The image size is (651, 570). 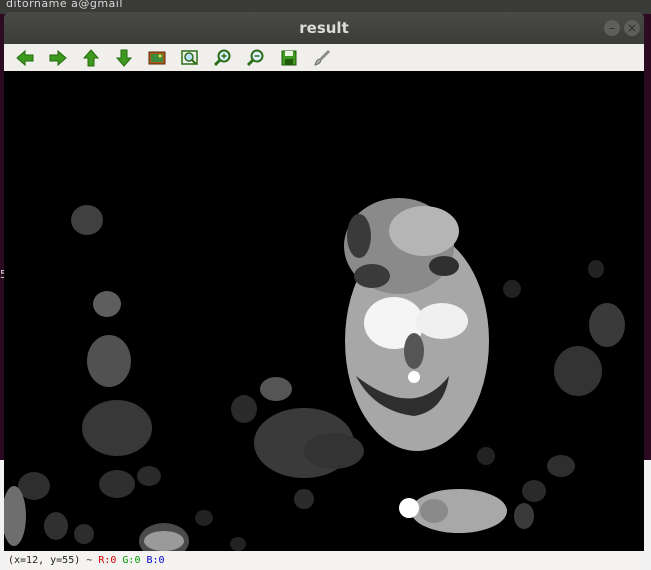 I want to click on zoom-original-button, so click(x=157, y=58).